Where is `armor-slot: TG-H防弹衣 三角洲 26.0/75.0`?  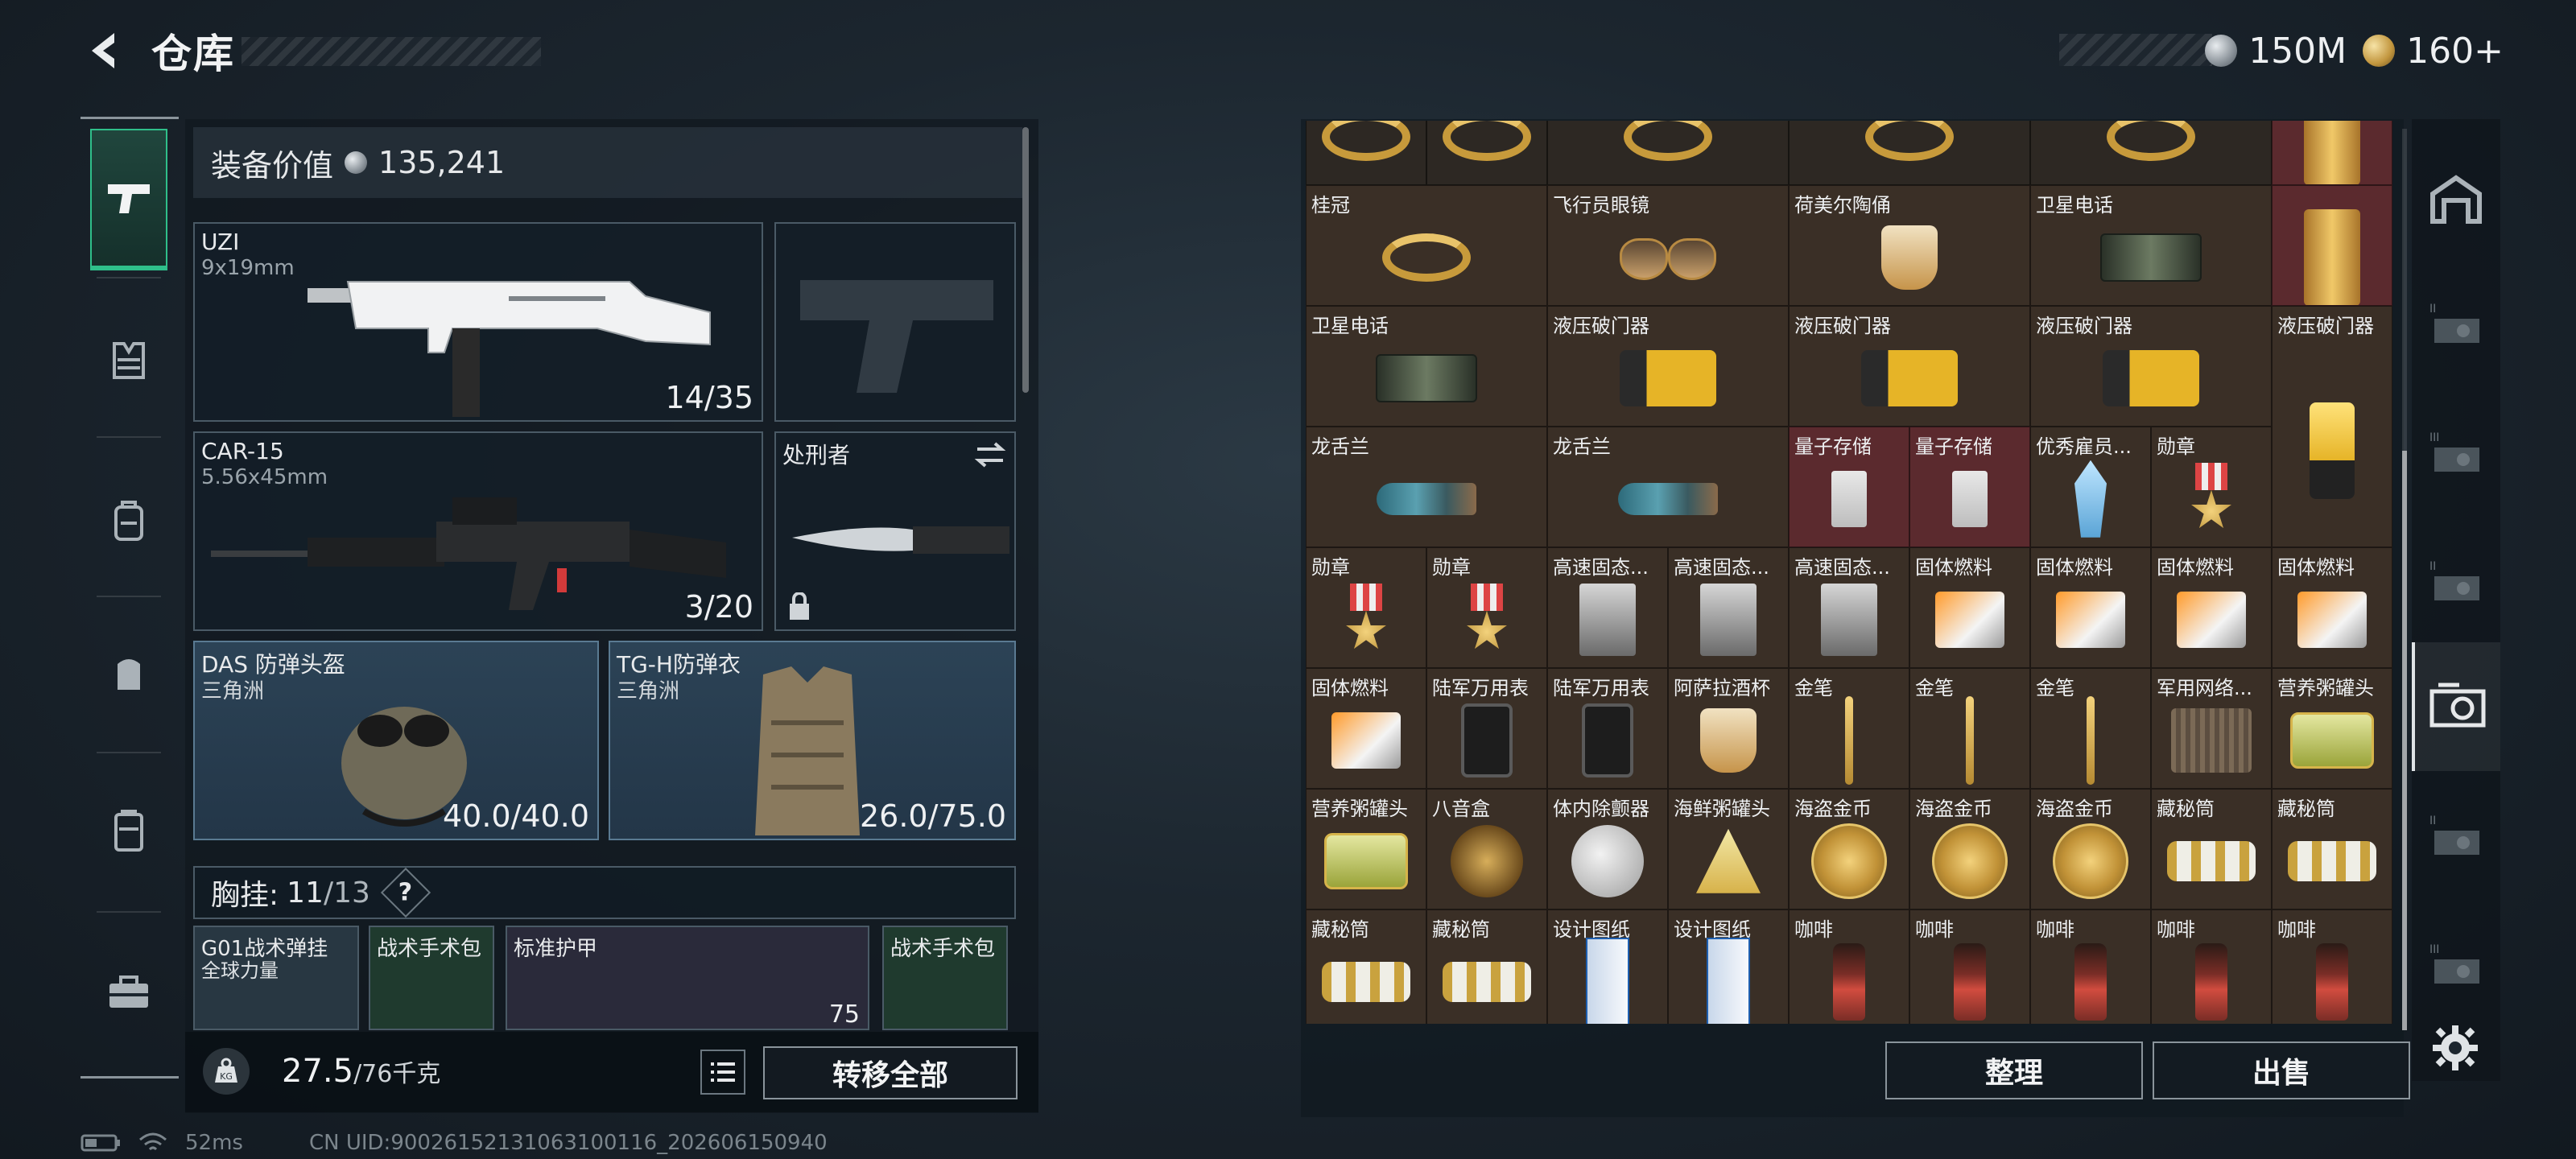 armor-slot: TG-H防弹衣 三角洲 26.0/75.0 is located at coordinates (812, 740).